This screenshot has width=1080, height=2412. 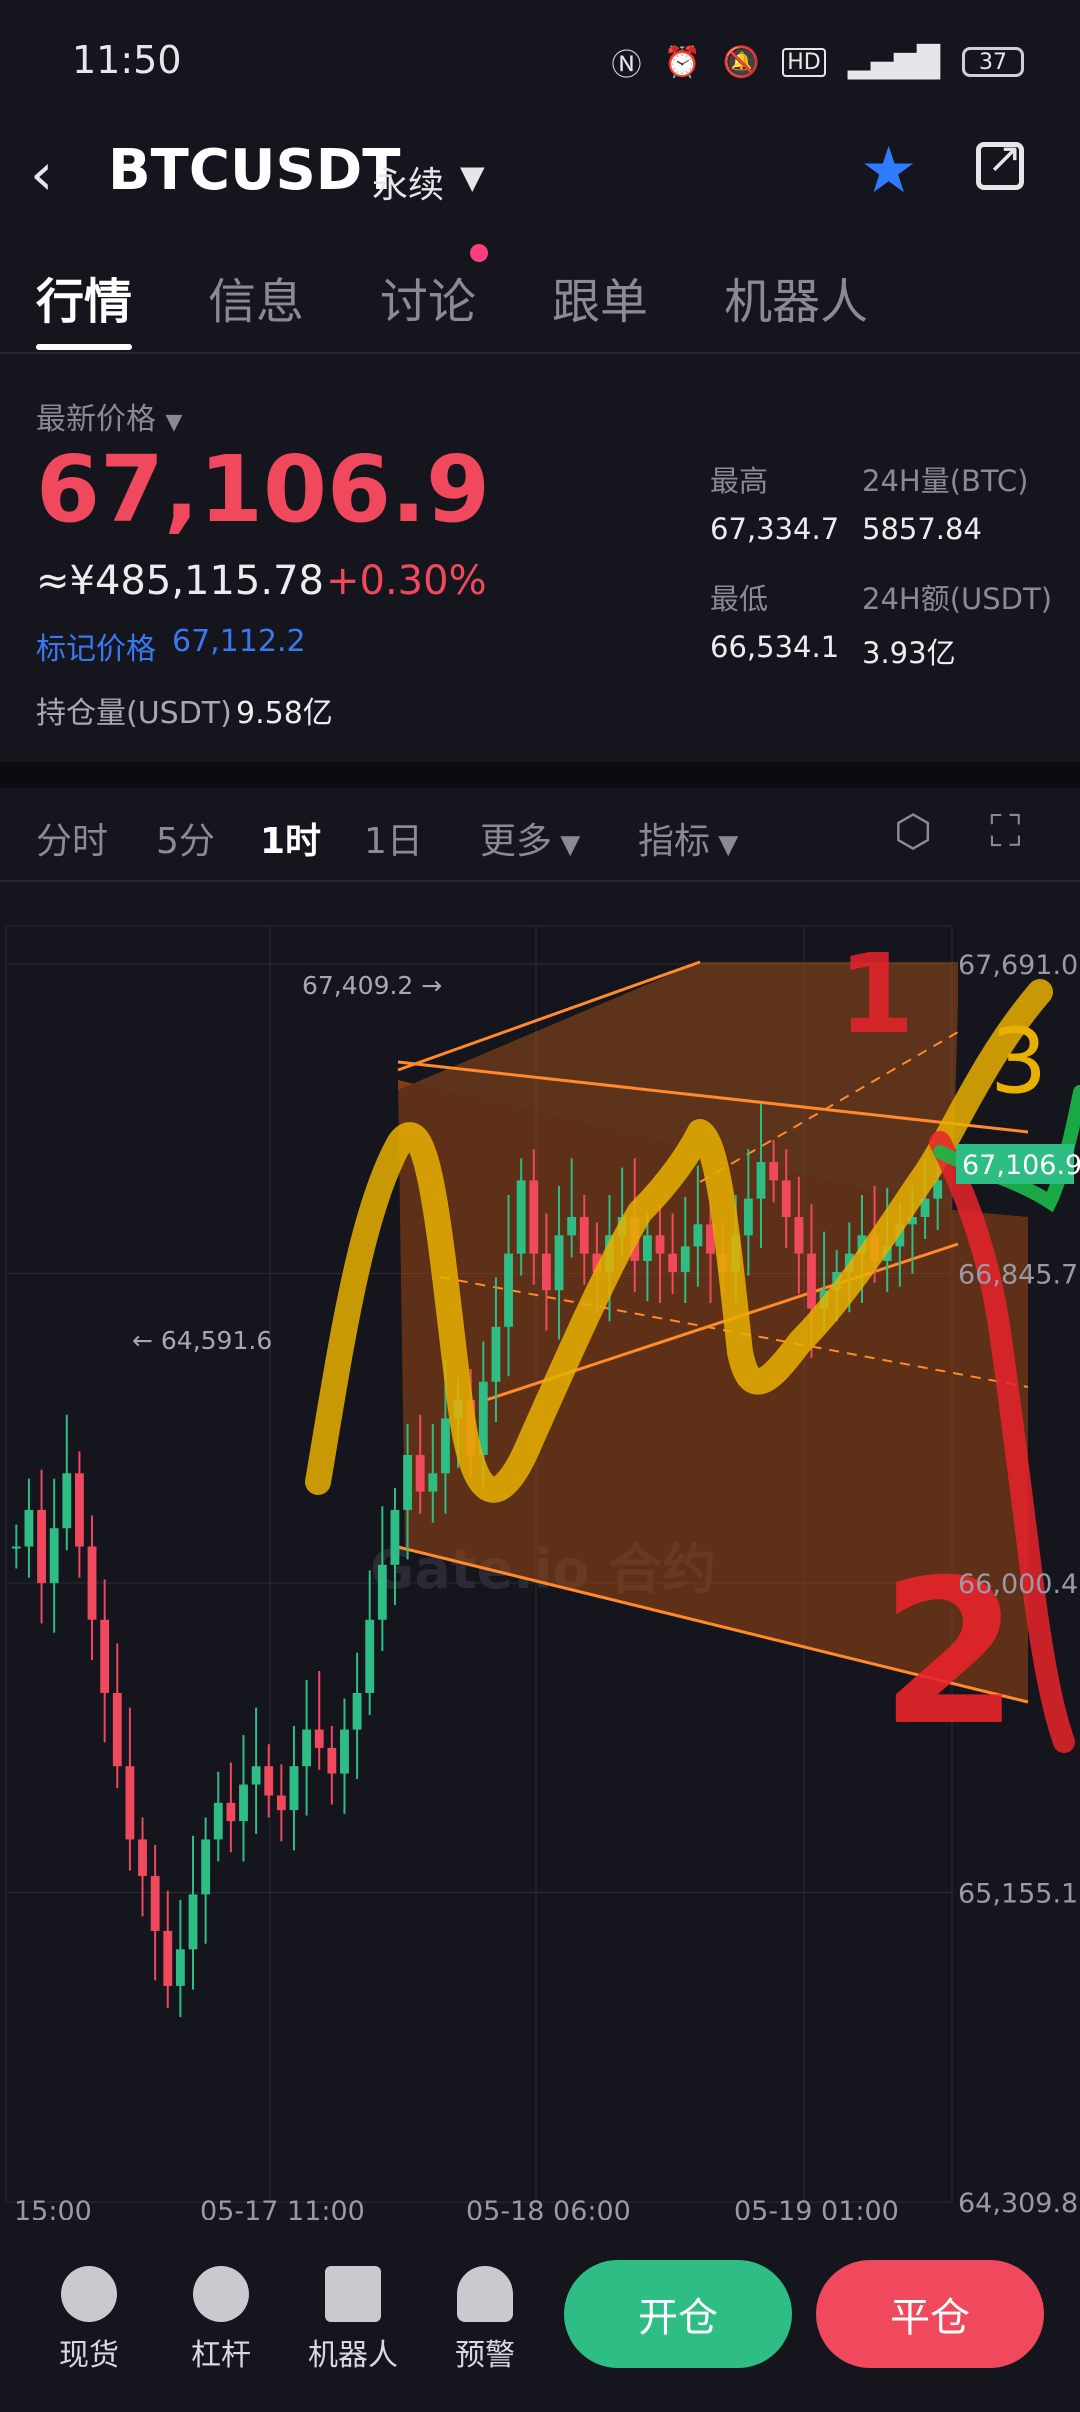 I want to click on alarm-icon: ⏰, so click(x=682, y=62).